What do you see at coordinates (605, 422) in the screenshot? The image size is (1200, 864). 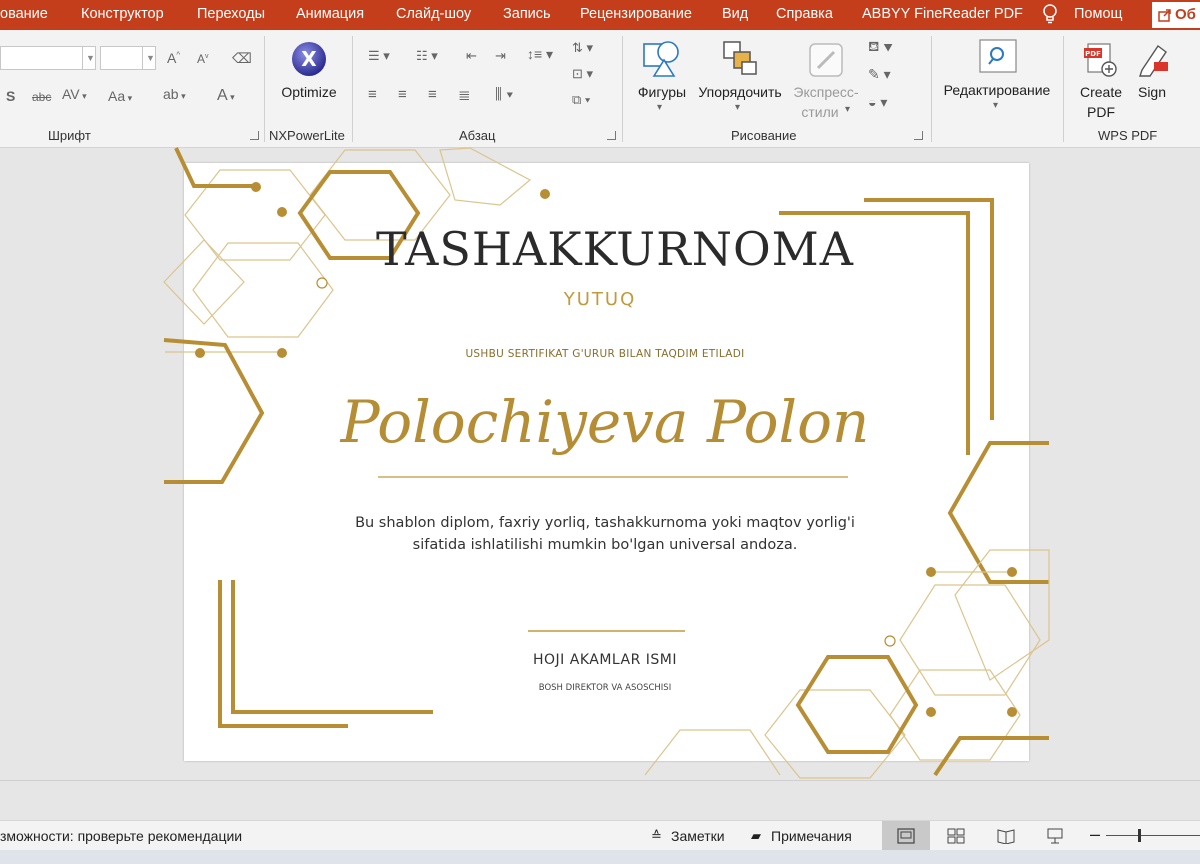 I see `recipient-name: Polochiyeva Polon` at bounding box center [605, 422].